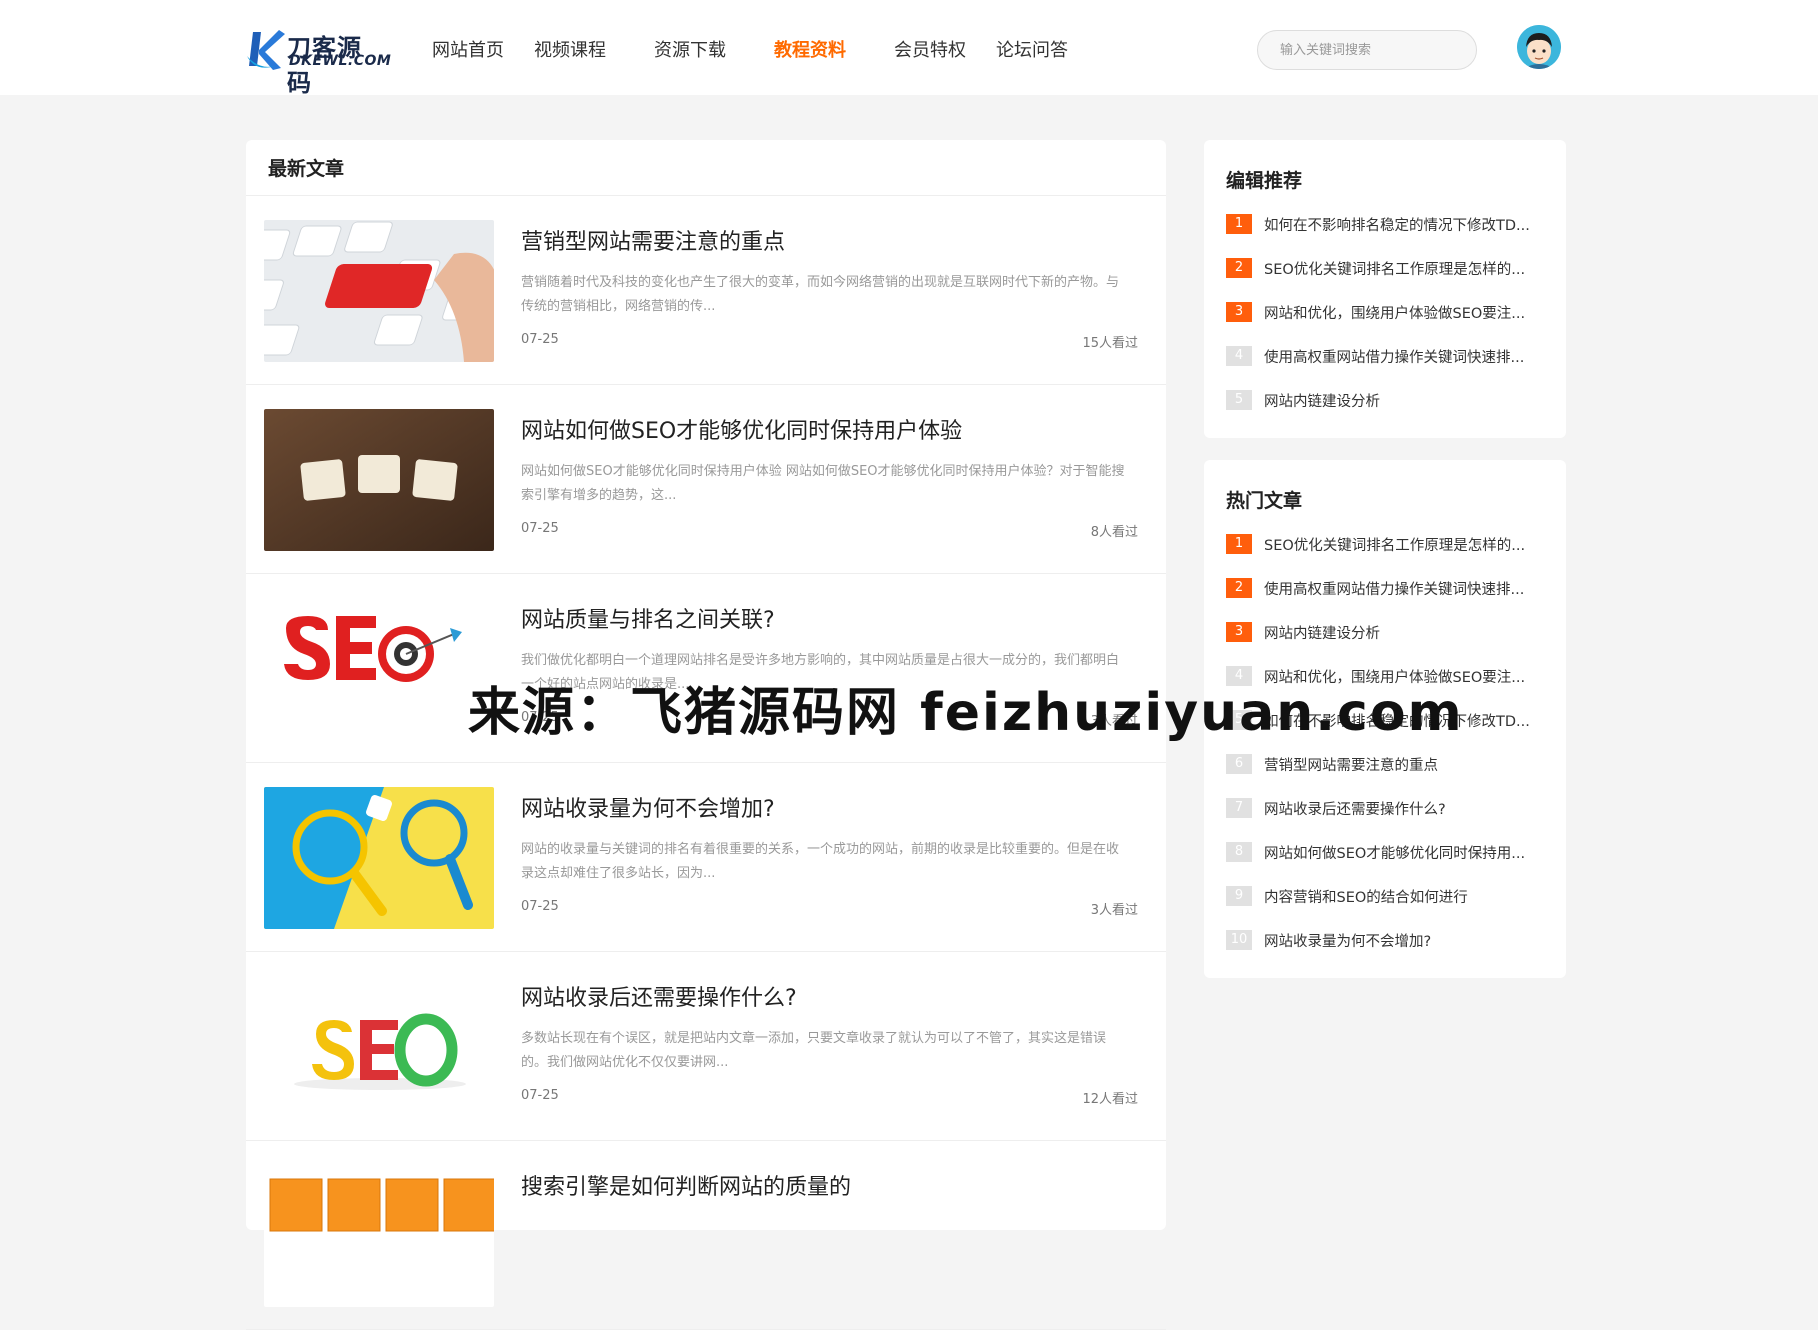 This screenshot has width=1818, height=1330. Describe the element at coordinates (1114, 910) in the screenshot. I see `article-views: 3人看过` at that location.